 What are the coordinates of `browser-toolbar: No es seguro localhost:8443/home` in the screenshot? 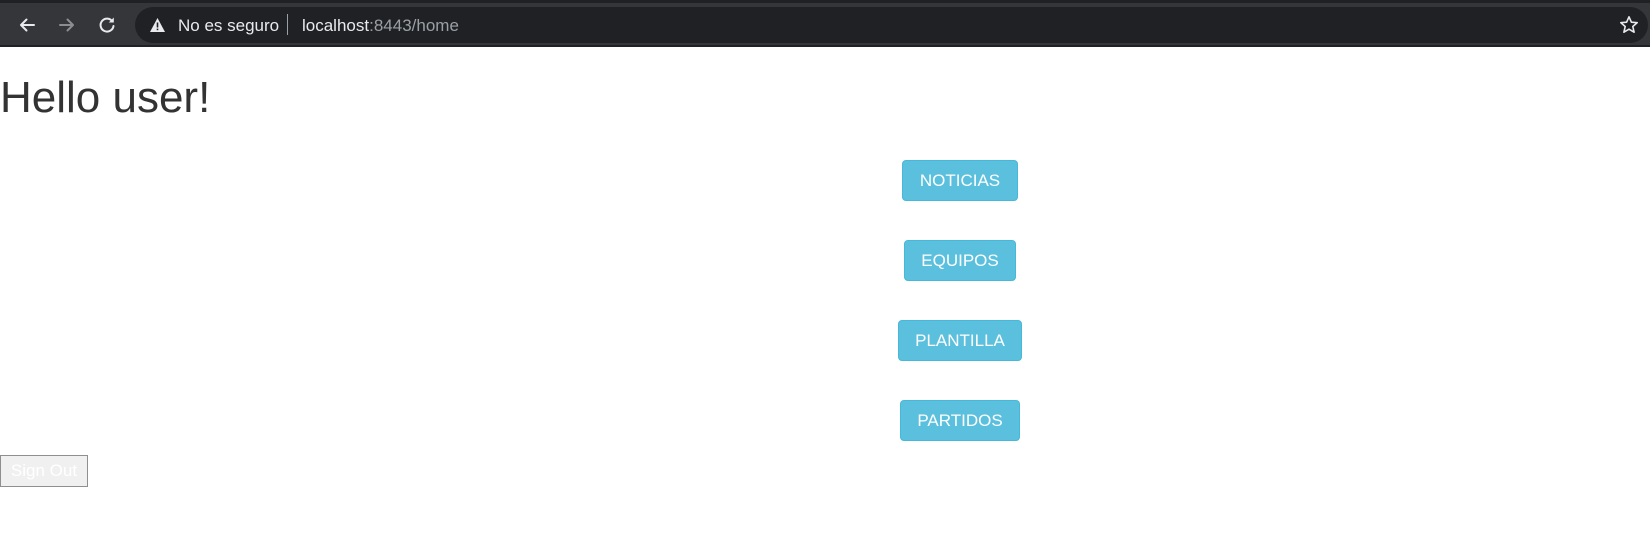 It's located at (825, 23).